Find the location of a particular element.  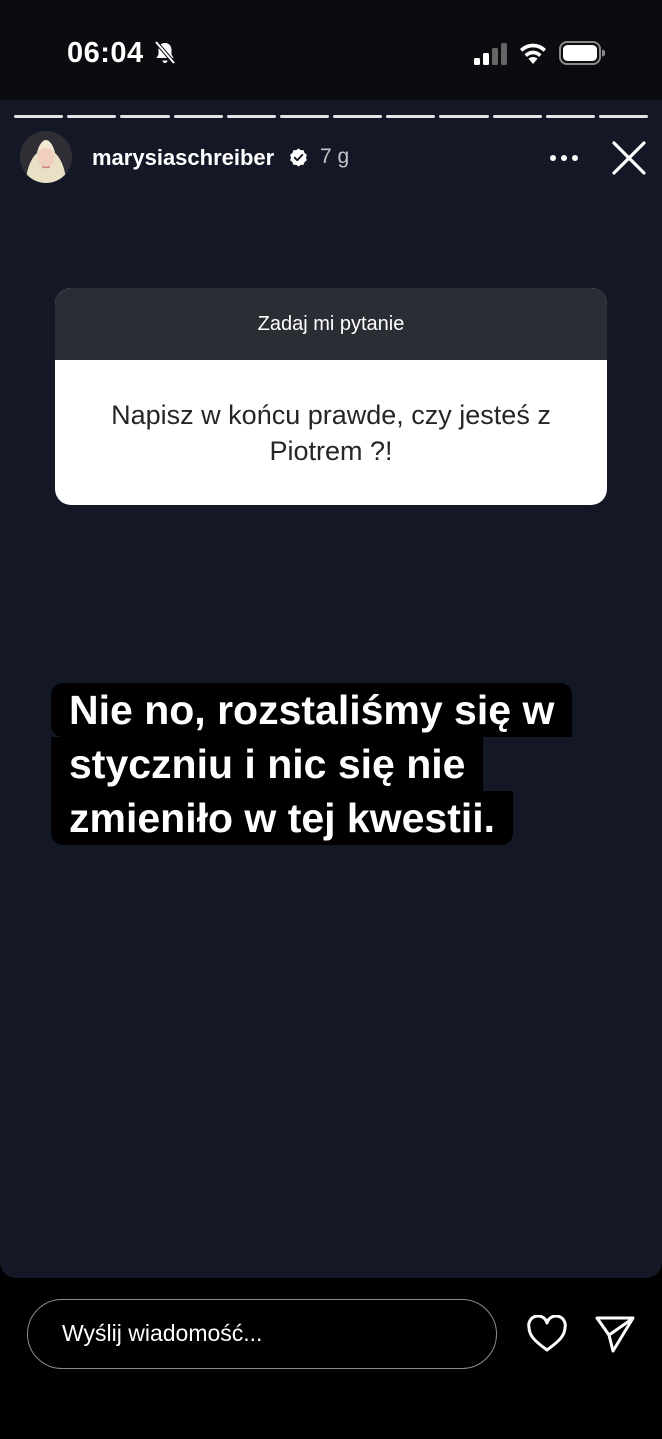

avatar-image is located at coordinates (46, 157).